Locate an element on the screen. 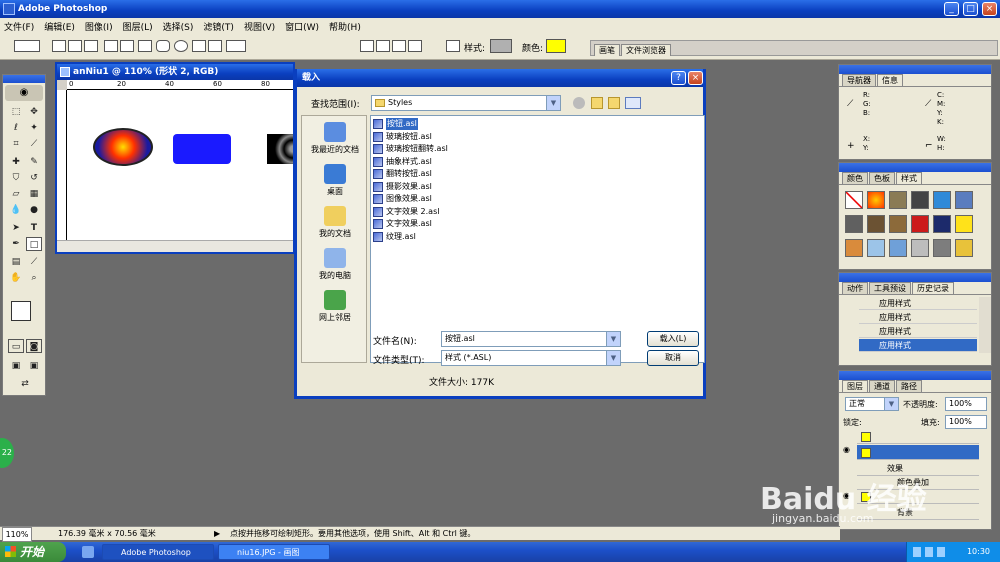  tab-actions: 动作 is located at coordinates (855, 288).